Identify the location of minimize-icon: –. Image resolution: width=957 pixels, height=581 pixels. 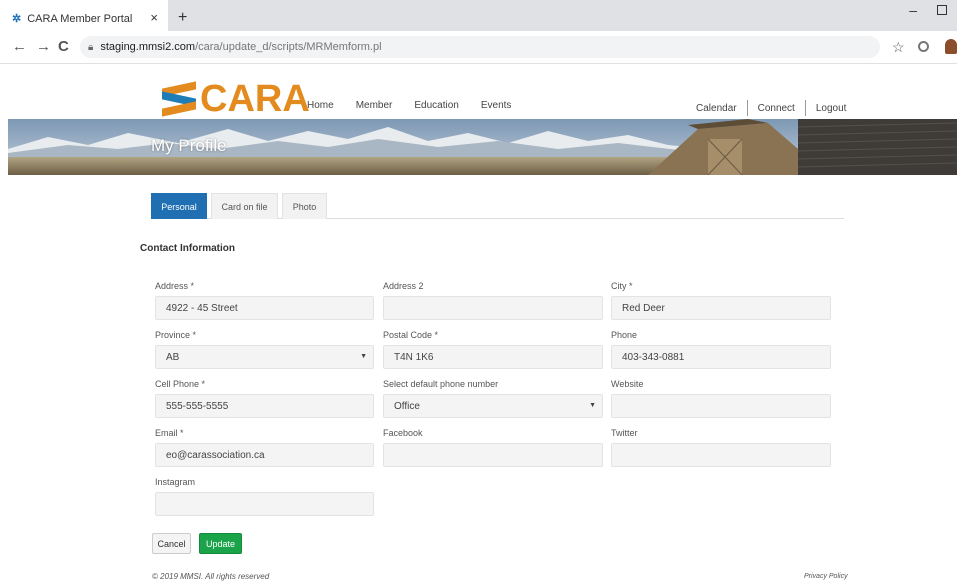
(913, 10).